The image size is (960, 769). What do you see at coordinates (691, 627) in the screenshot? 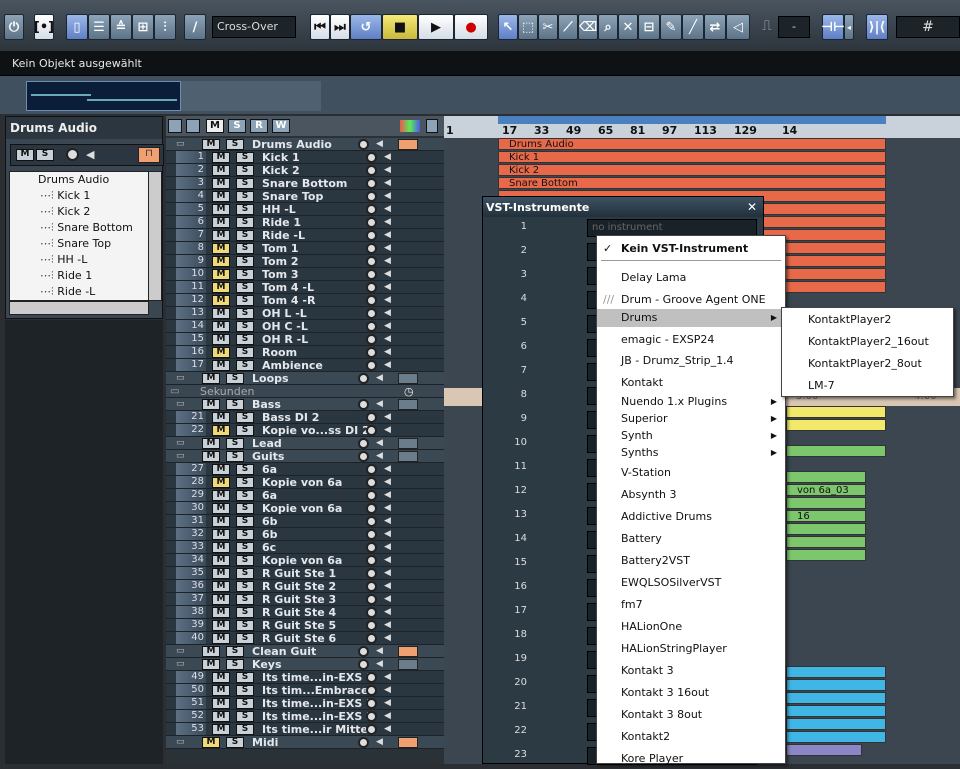
I see `menu-item: HALionOne` at bounding box center [691, 627].